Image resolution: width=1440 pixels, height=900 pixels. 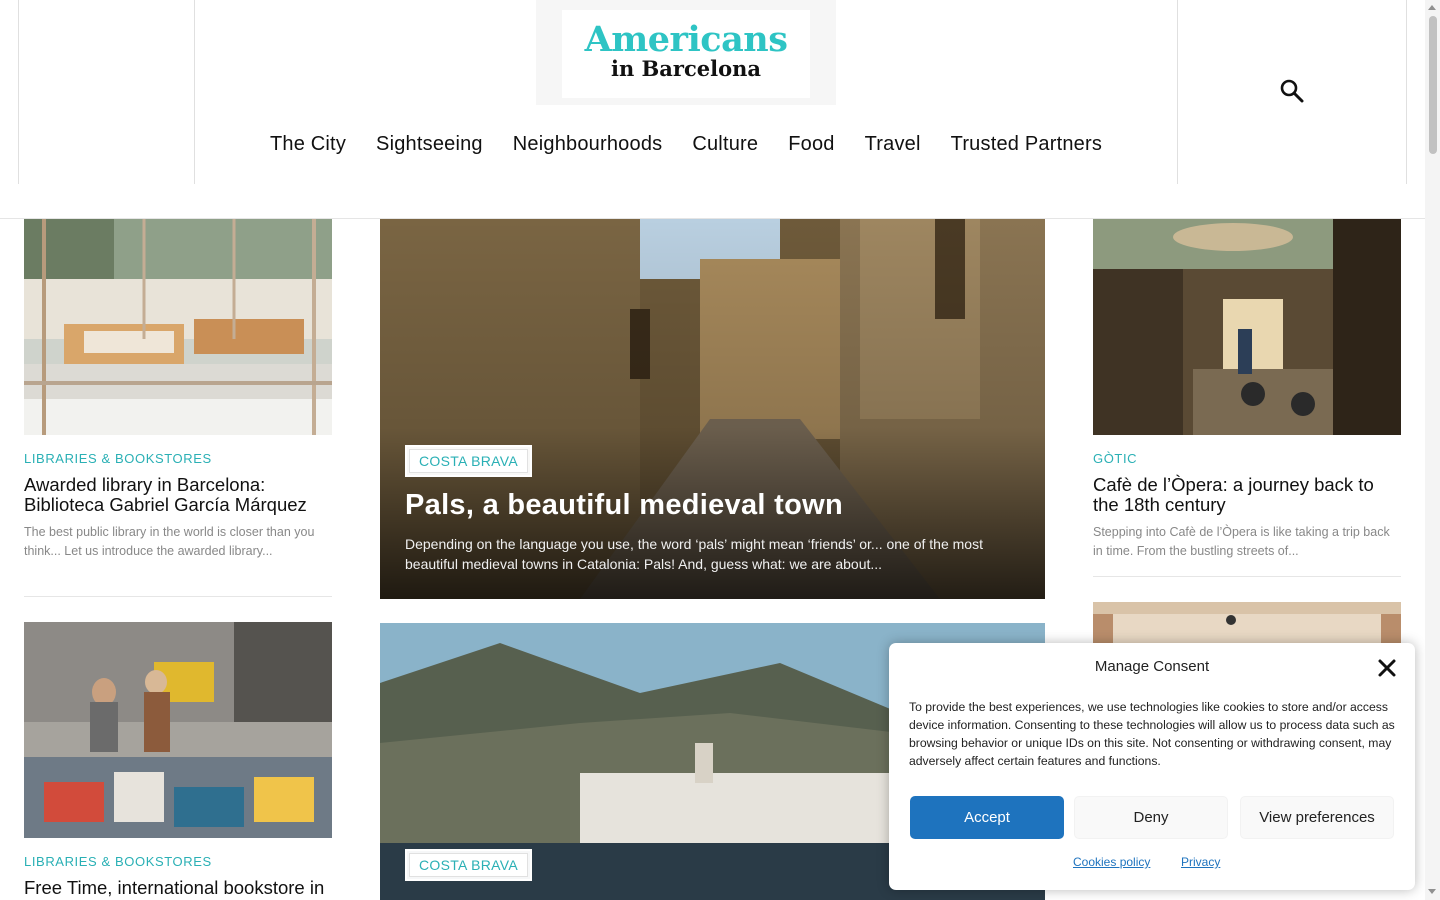 What do you see at coordinates (1432, 7) in the screenshot?
I see `scroll-up-icon` at bounding box center [1432, 7].